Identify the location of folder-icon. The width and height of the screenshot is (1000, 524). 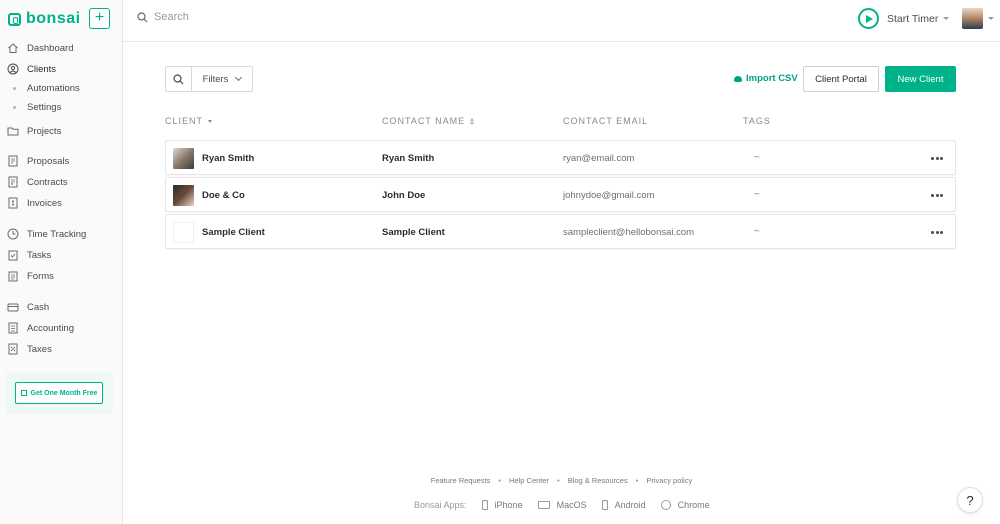
(13, 131).